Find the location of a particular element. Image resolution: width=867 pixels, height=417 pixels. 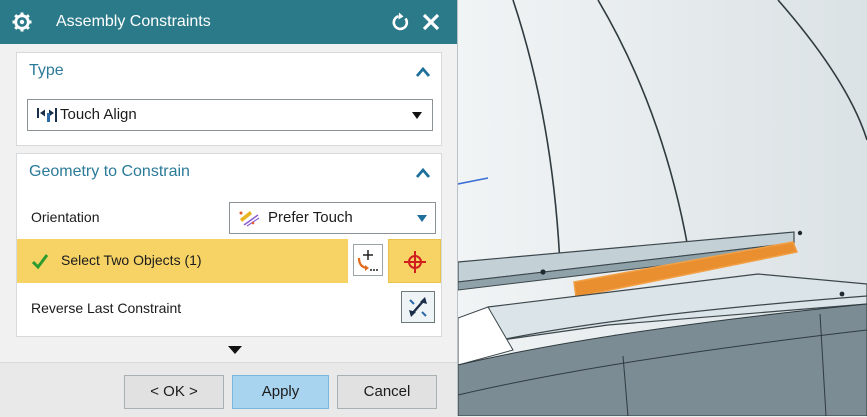

more-options-arrow-icon is located at coordinates (235, 350).